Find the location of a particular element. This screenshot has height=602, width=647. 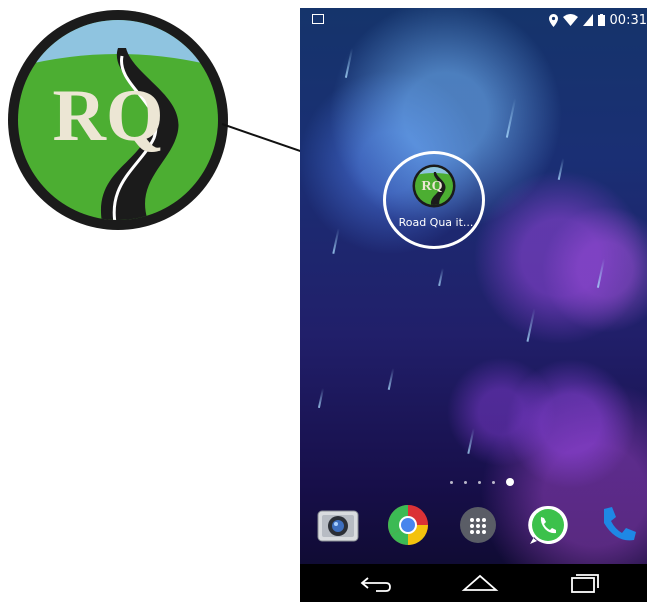

image-notification-icon is located at coordinates (318, 19).